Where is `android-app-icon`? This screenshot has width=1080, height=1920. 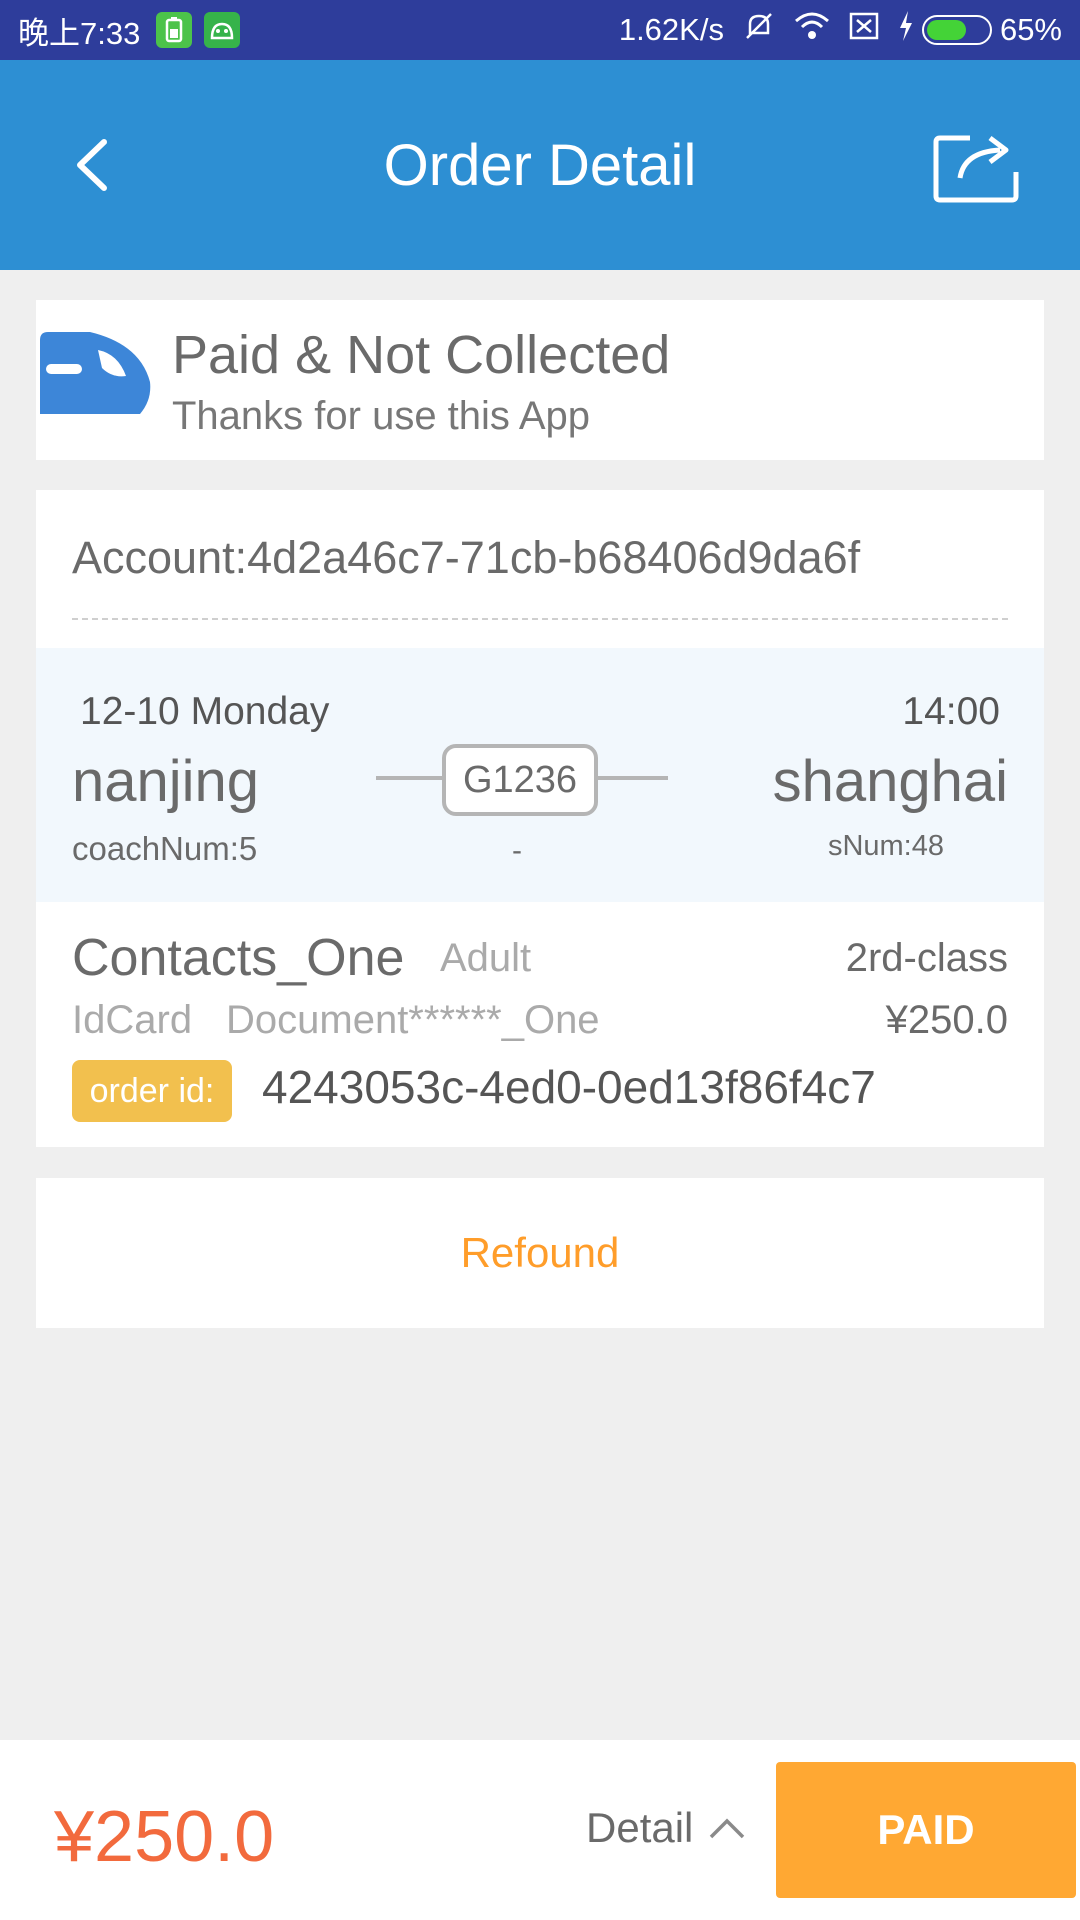
android-app-icon is located at coordinates (222, 30).